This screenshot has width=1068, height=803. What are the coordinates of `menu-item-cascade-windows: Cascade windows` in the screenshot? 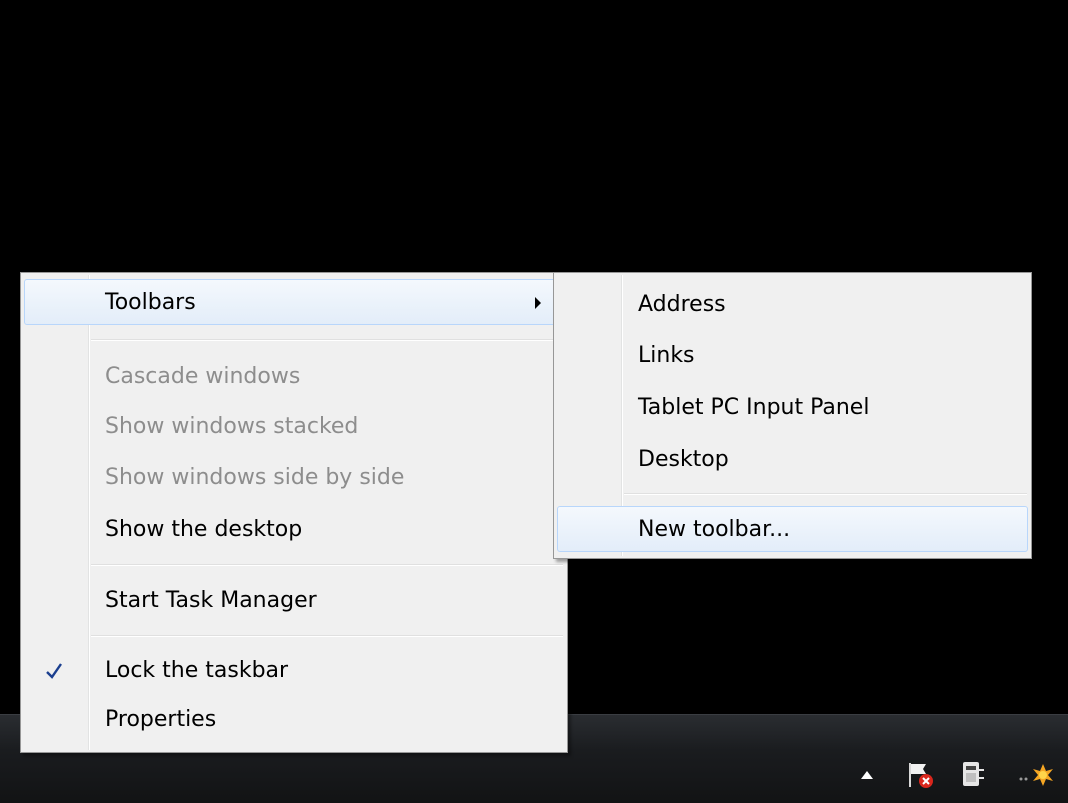 It's located at (294, 376).